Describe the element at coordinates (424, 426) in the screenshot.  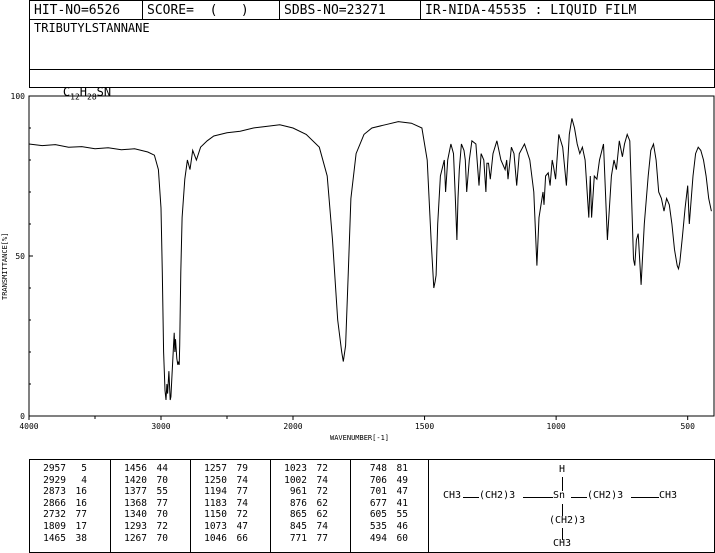
I see `x-tick-label: 1500` at that location.